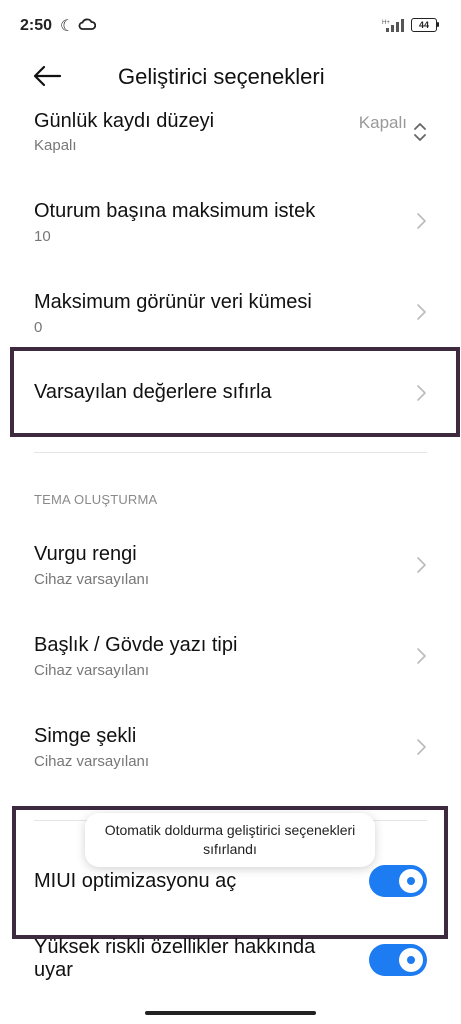  Describe the element at coordinates (230, 568) in the screenshot. I see `accent-color-row: Vurgu rengi Cihaz varsayılanı` at that location.